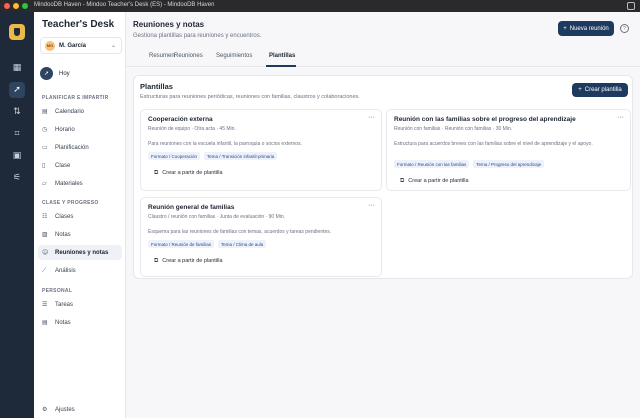  What do you see at coordinates (73, 45) in the screenshot?
I see `user-name: M. García` at bounding box center [73, 45].